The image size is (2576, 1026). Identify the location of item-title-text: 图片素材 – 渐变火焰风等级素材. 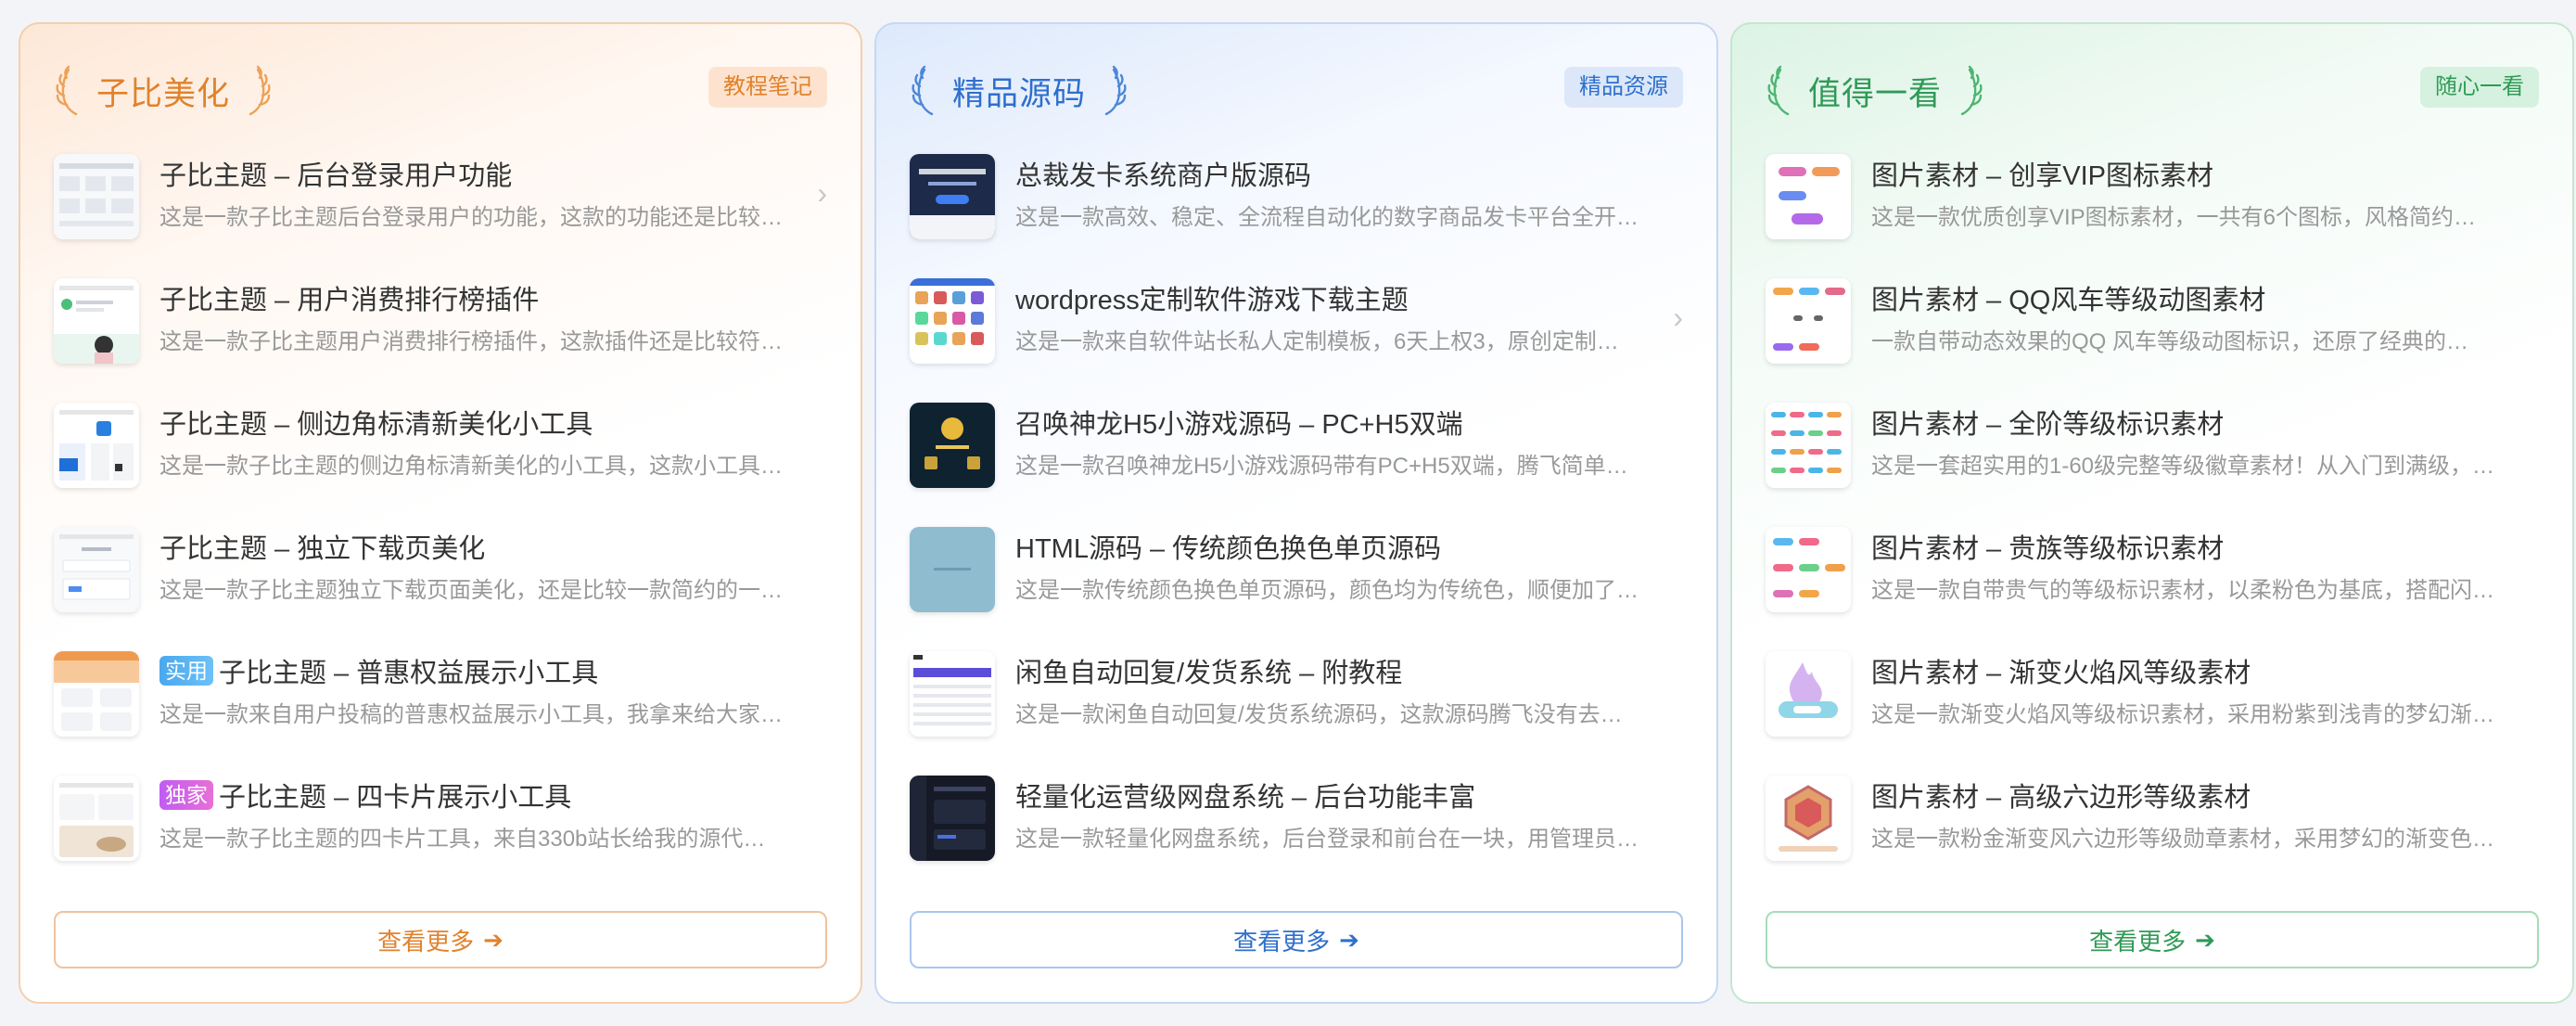
(2061, 670).